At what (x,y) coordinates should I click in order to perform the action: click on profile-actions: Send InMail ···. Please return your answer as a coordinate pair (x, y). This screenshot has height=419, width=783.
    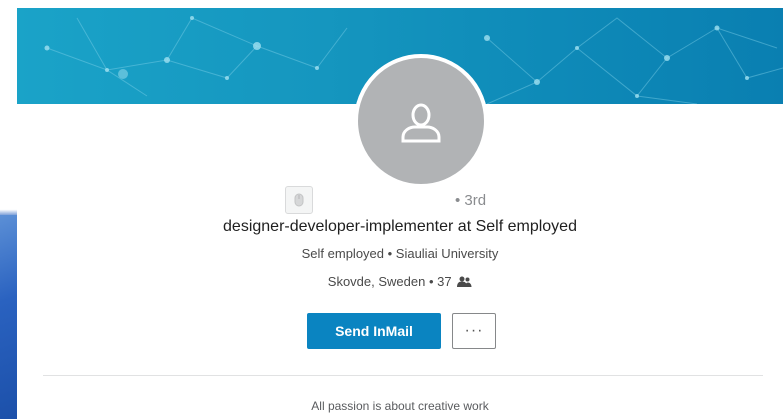
    Looking at the image, I should click on (400, 332).